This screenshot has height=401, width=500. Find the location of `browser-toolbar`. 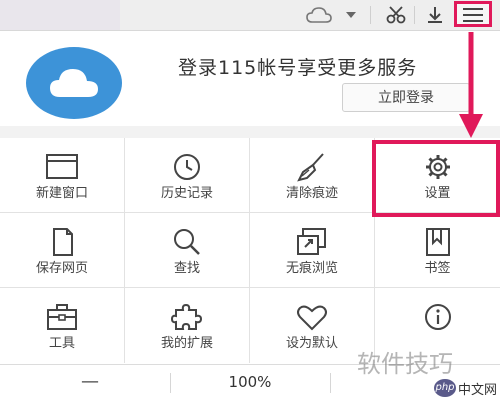

browser-toolbar is located at coordinates (250, 15).